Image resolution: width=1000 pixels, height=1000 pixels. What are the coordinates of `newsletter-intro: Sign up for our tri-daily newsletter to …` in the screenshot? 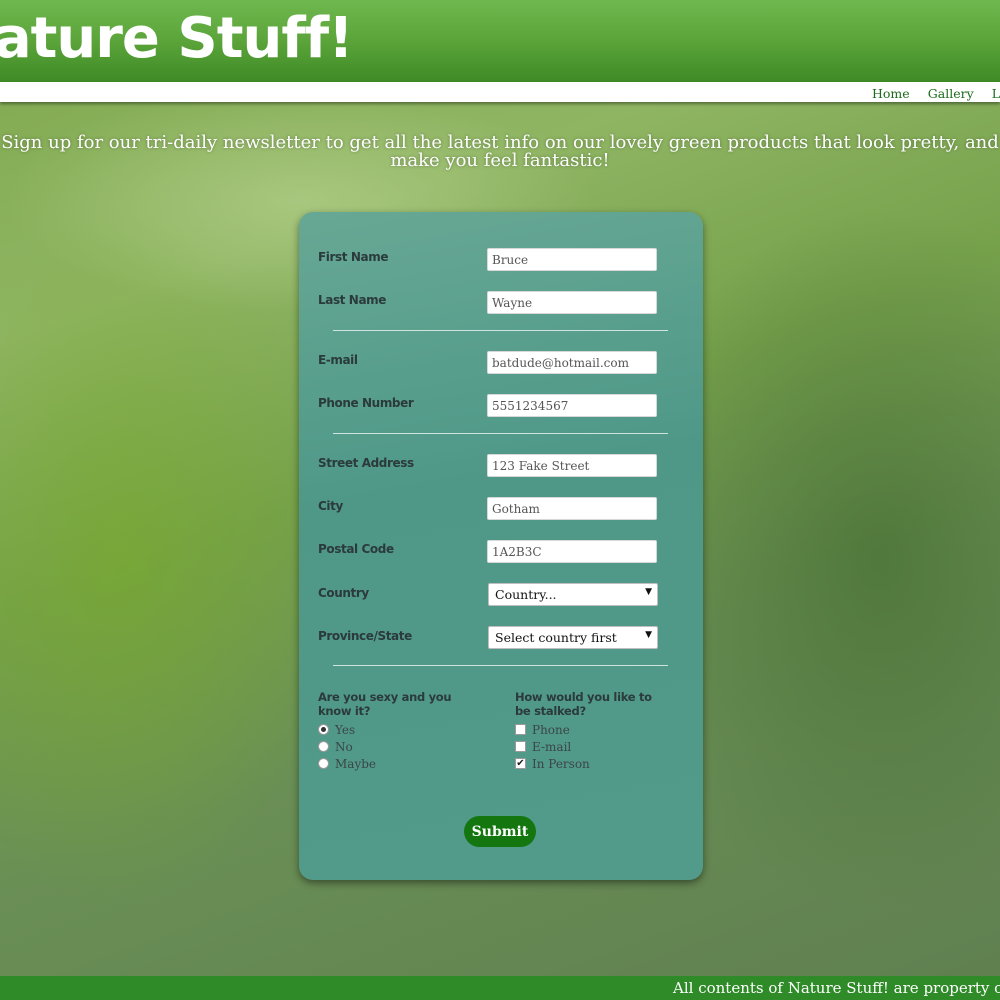 It's located at (500, 151).